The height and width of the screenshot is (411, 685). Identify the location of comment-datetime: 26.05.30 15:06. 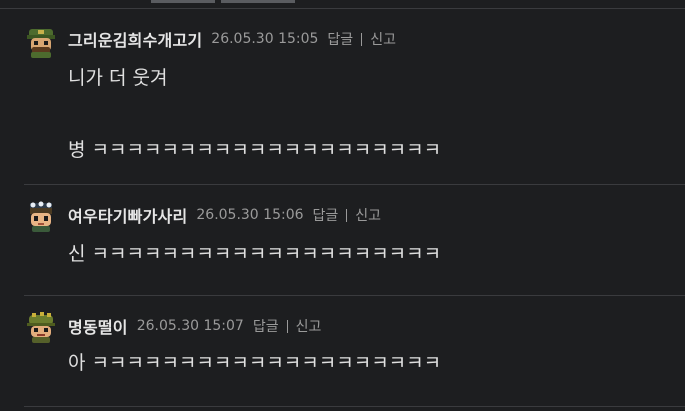
(250, 215).